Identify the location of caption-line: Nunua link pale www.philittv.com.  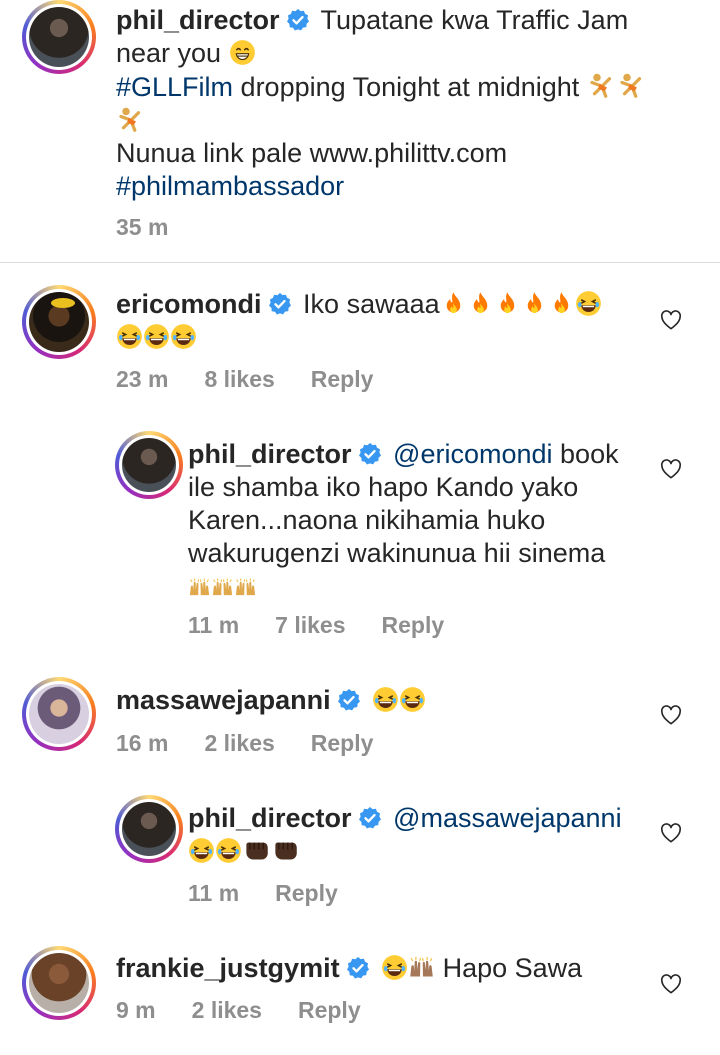
(406, 153).